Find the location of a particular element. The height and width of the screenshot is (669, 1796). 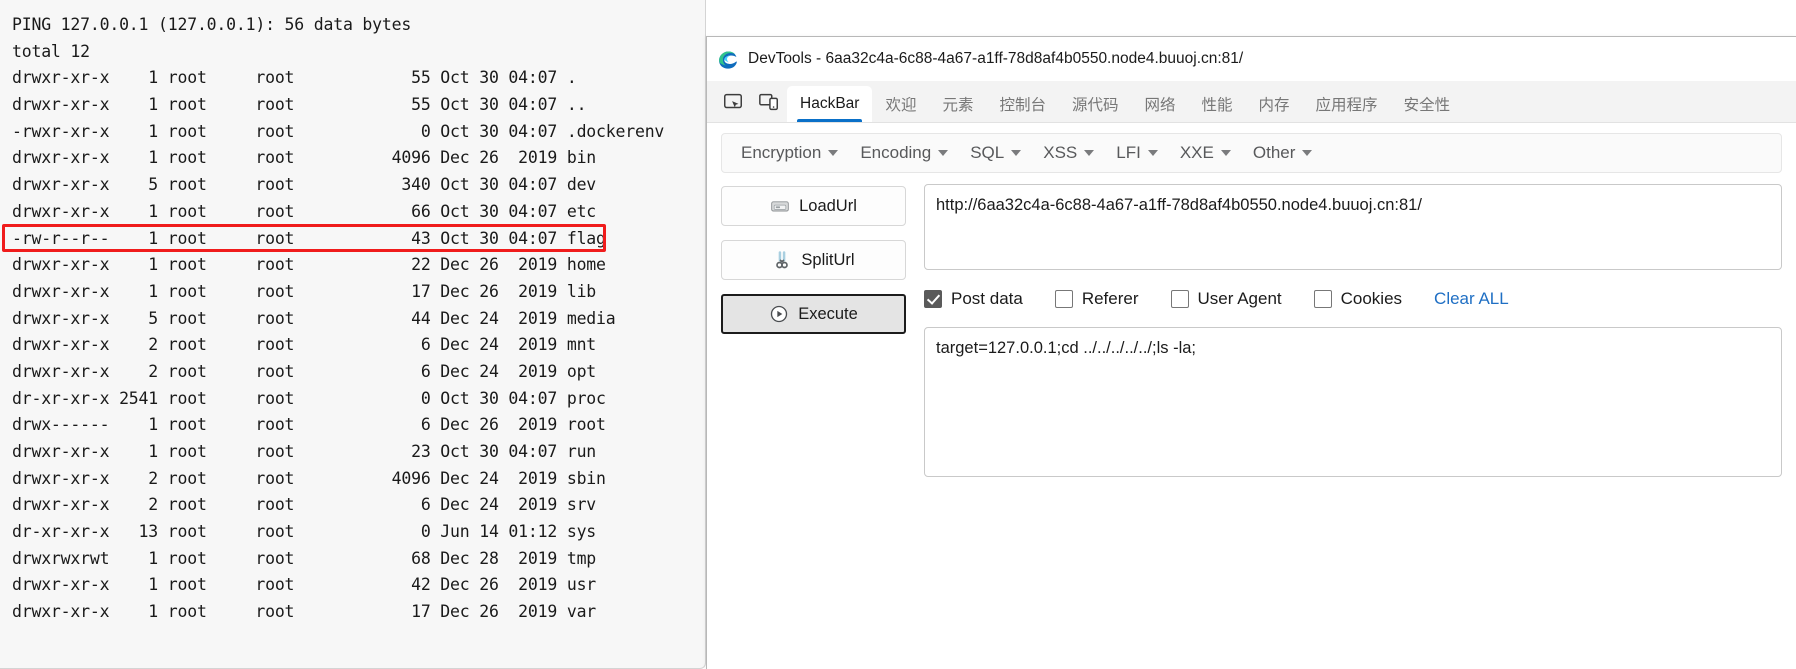

disk-drive-icon is located at coordinates (780, 206).